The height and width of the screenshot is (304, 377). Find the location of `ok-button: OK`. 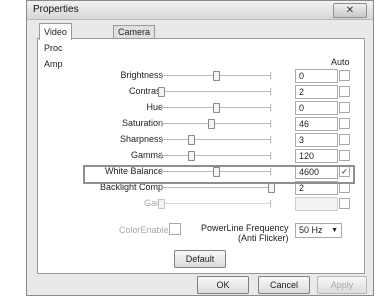

ok-button: OK is located at coordinates (223, 285).